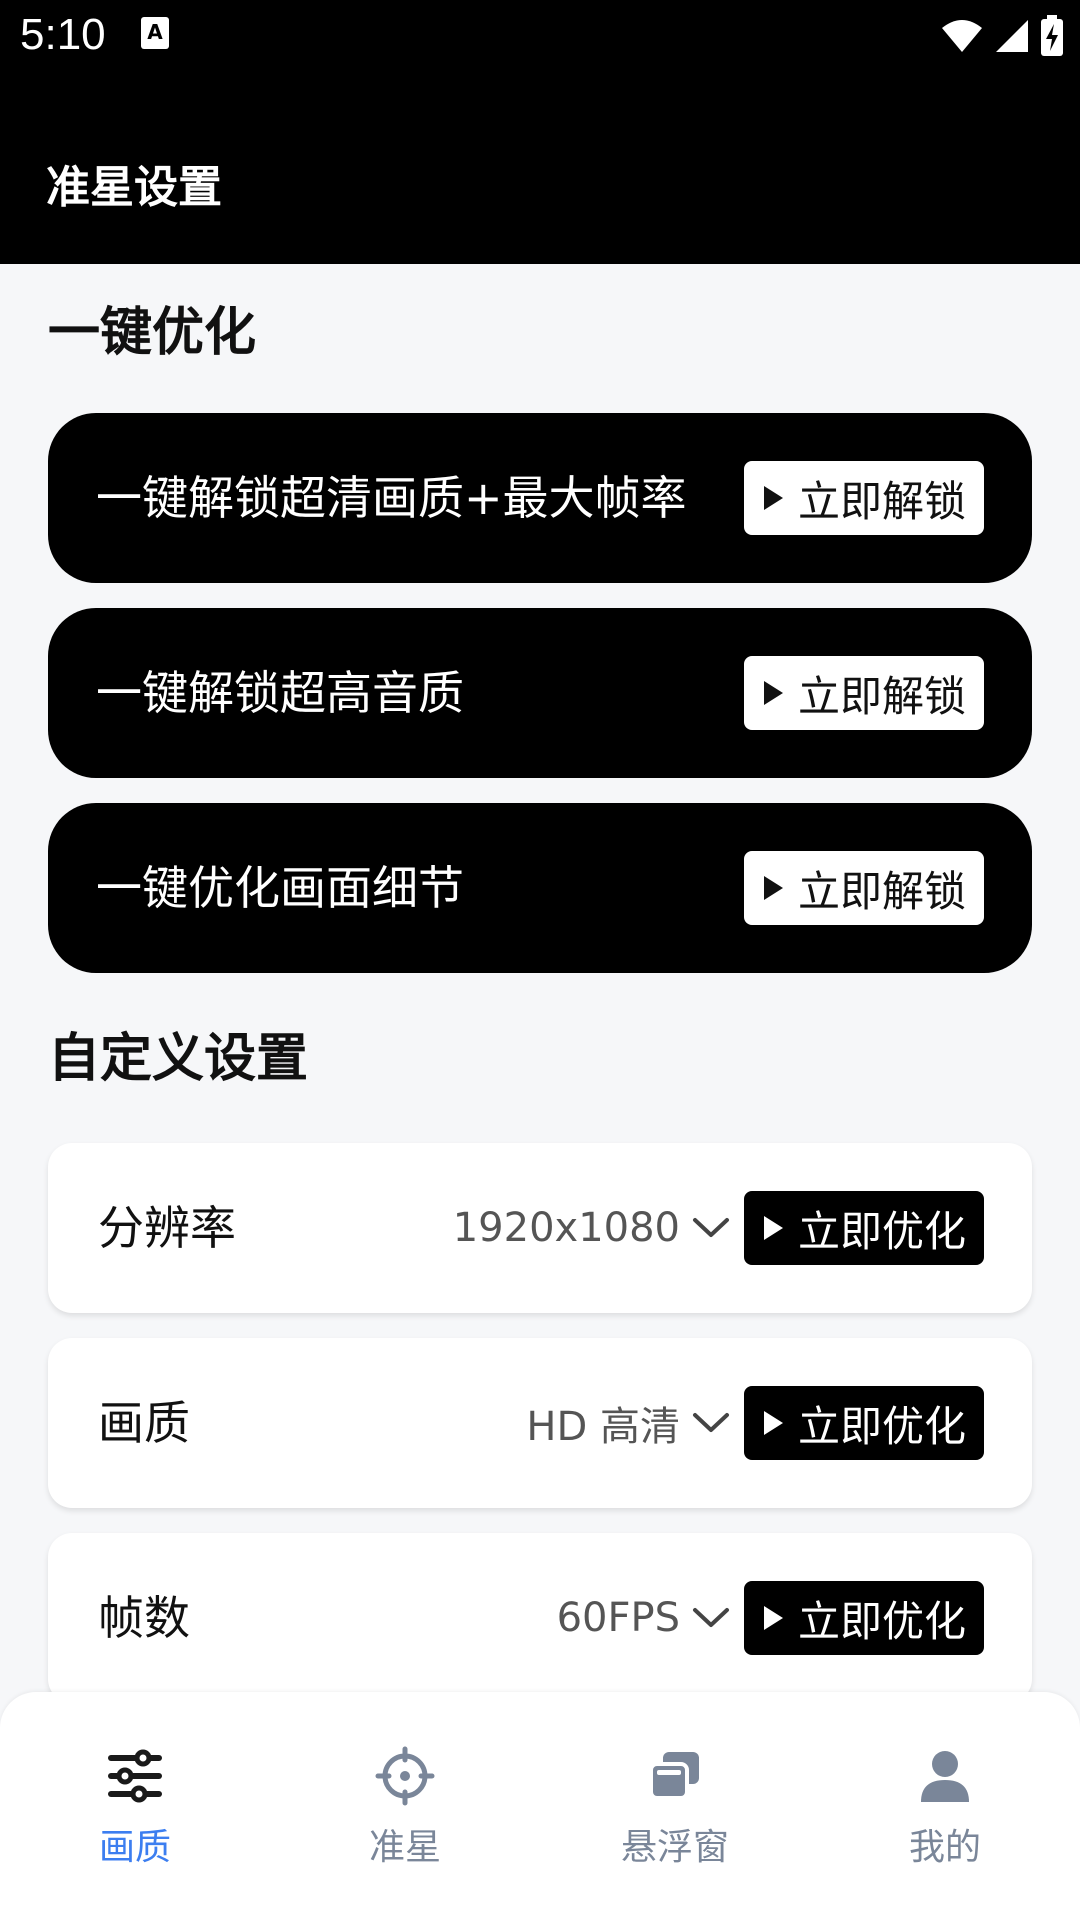 The image size is (1080, 1920). Describe the element at coordinates (603, 1427) in the screenshot. I see `dropdown-value: HD 高清` at that location.